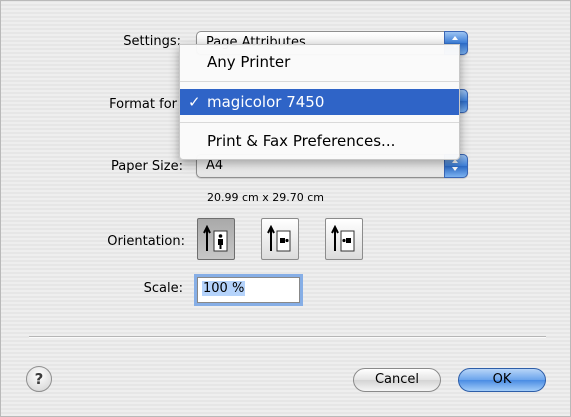 The image size is (571, 417). What do you see at coordinates (502, 380) in the screenshot?
I see `ok-button: OK` at bounding box center [502, 380].